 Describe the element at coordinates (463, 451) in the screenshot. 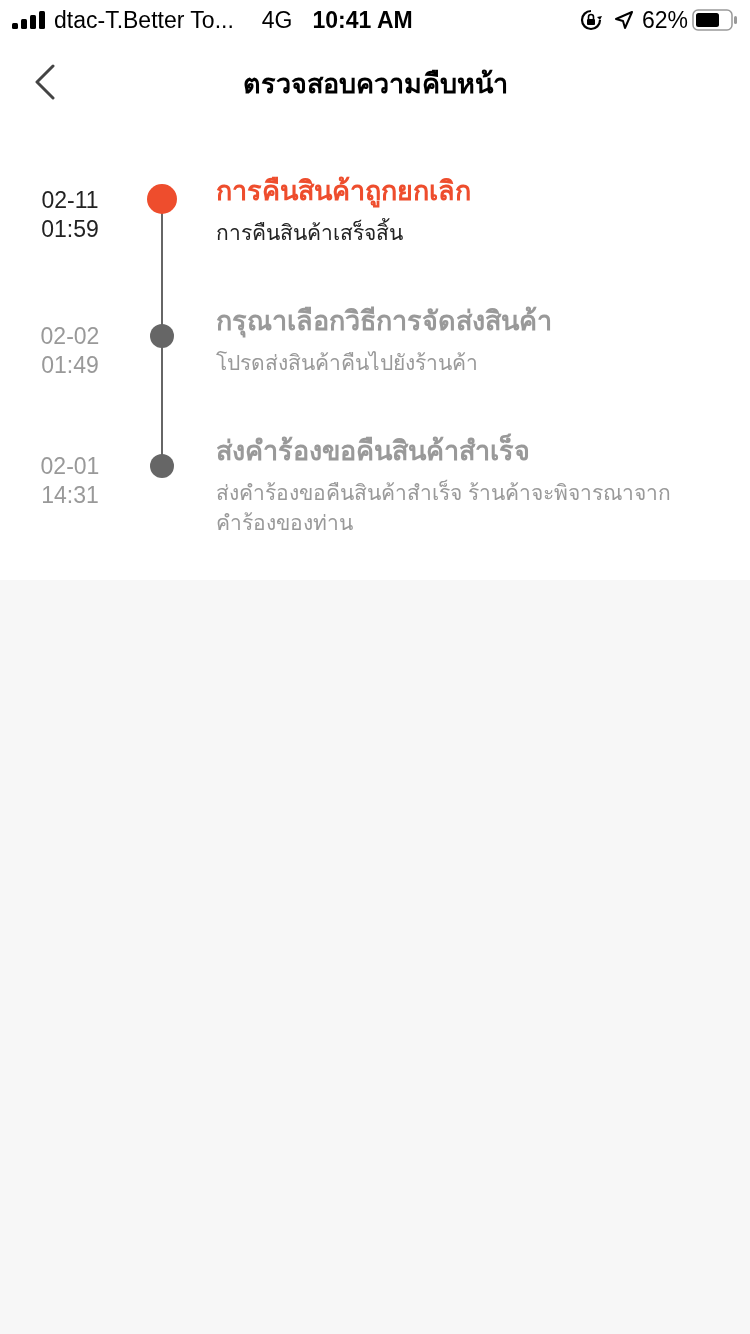

I see `event-title: ส่งคำร้องขอคืนสินค้าสำเร็จ` at that location.